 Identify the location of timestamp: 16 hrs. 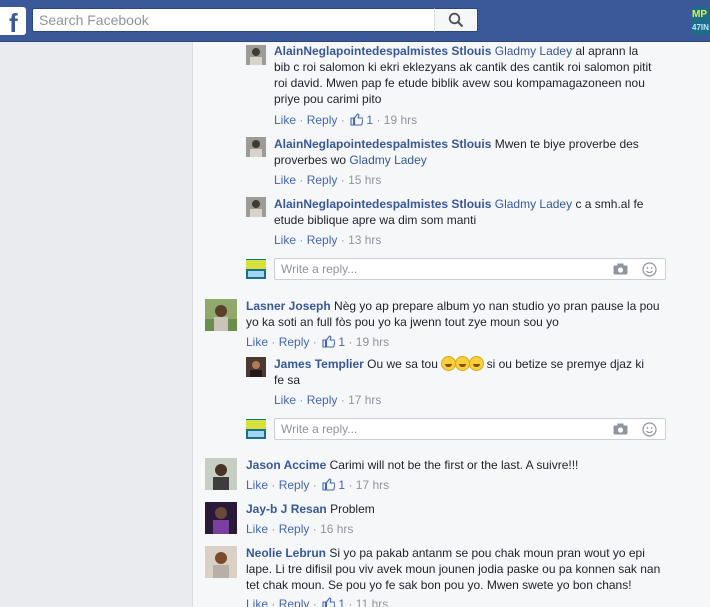
(336, 529).